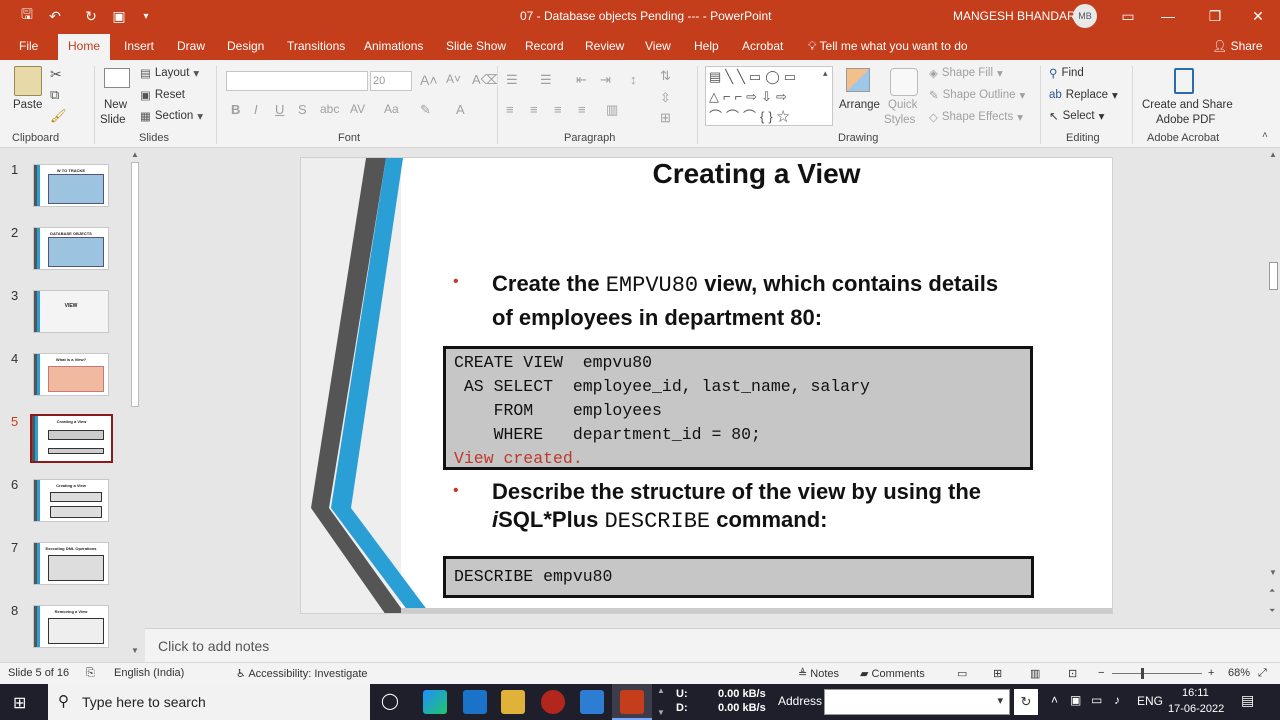  What do you see at coordinates (1237, 46) in the screenshot?
I see `share-button: 👤︎ Share` at bounding box center [1237, 46].